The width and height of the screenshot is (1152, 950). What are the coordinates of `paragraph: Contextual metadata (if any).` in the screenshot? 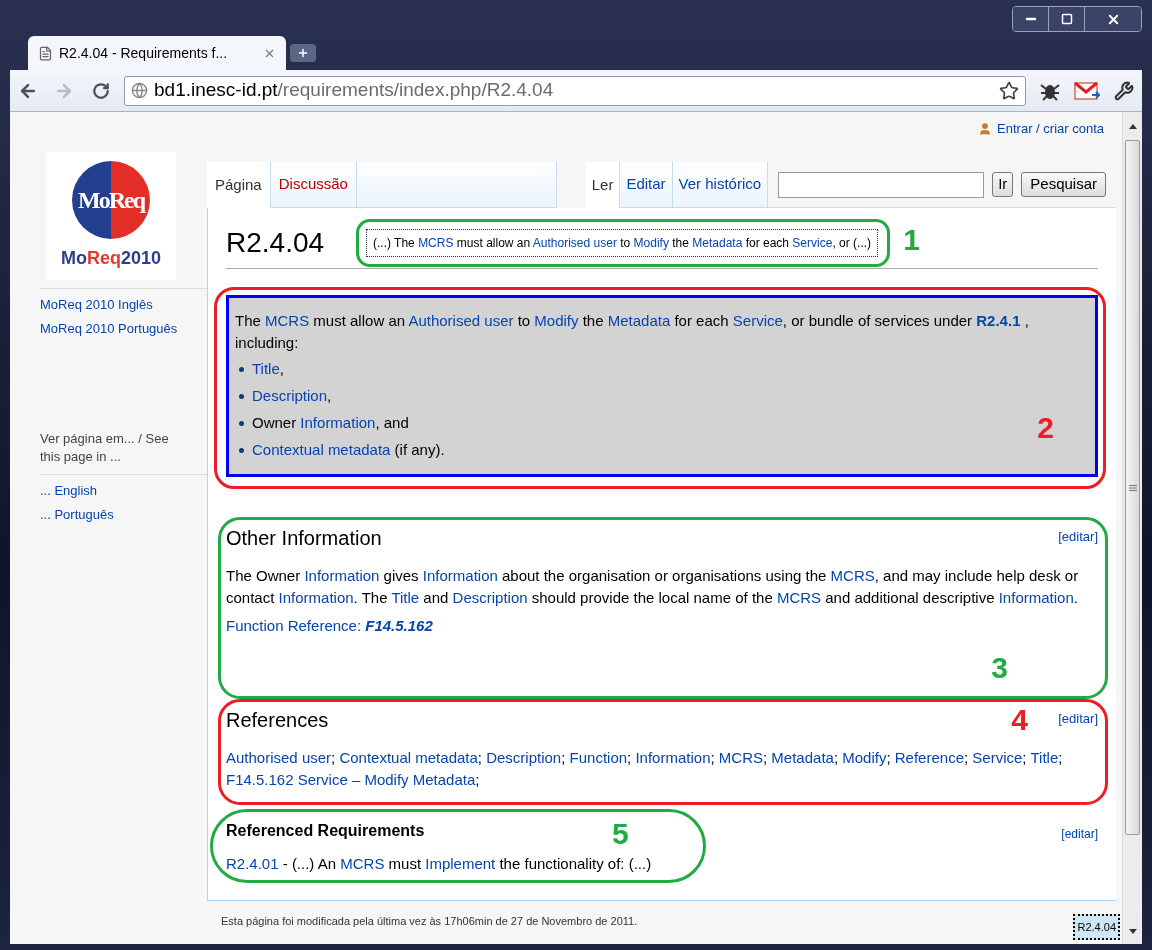 It's located at (348, 450).